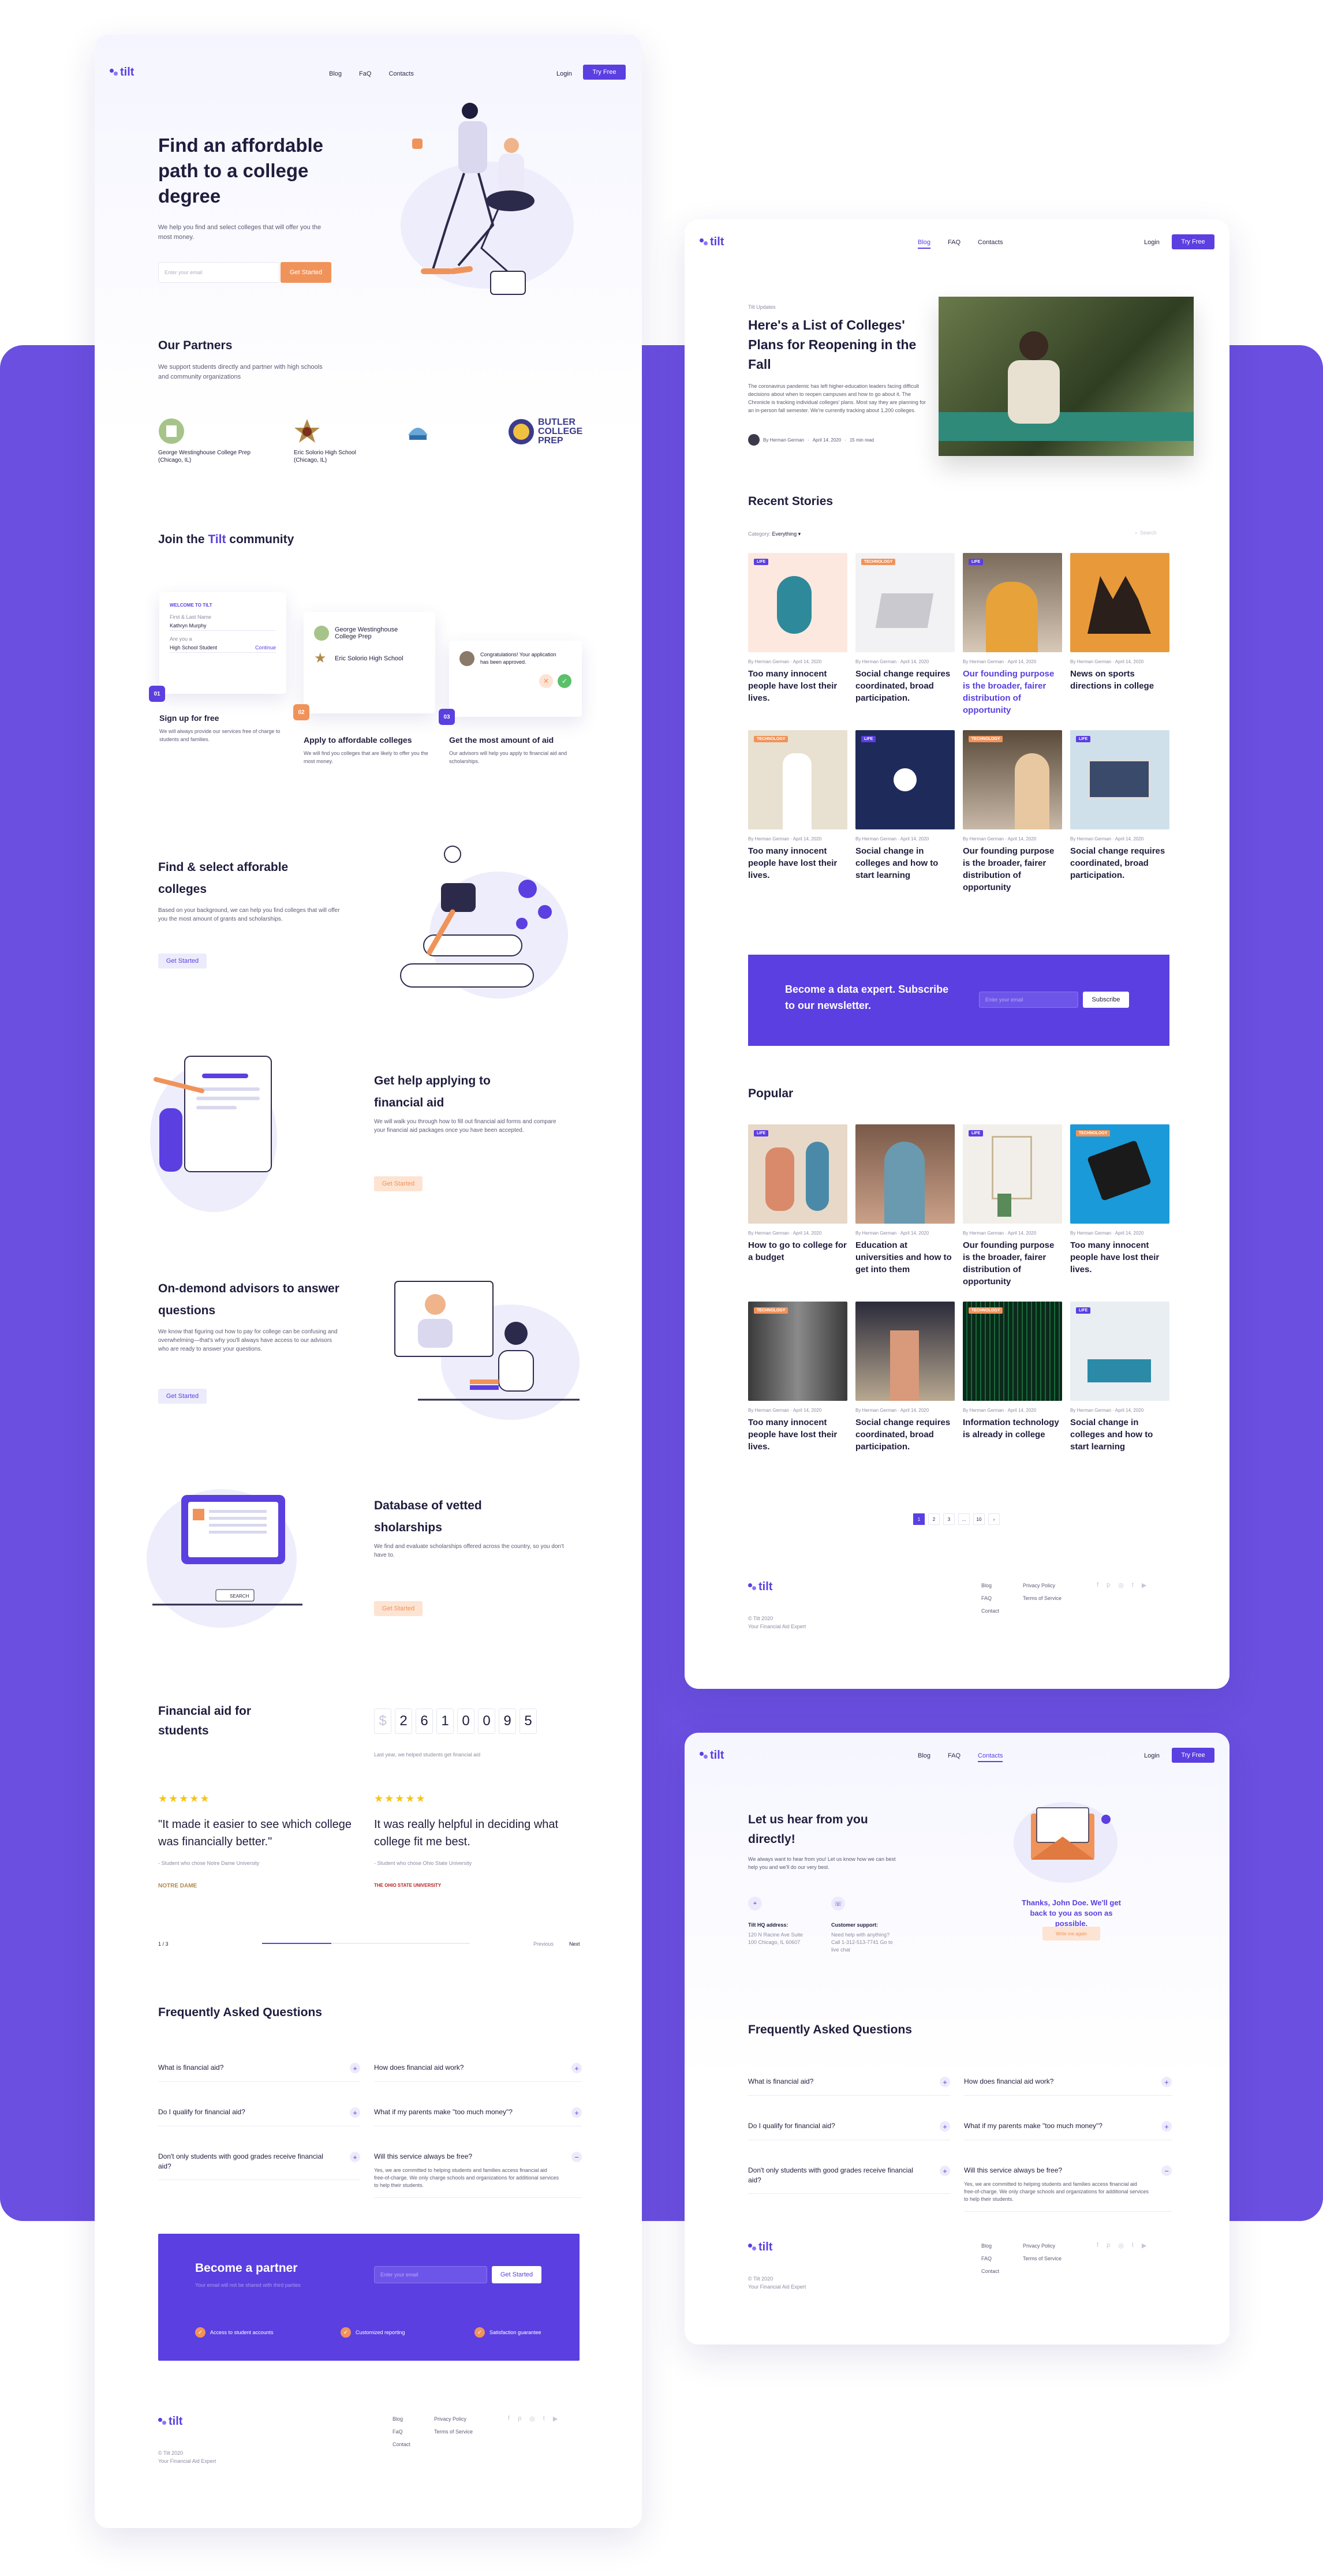 This screenshot has width=1323, height=2576. Describe the element at coordinates (223, 648) in the screenshot. I see `signup-card-role-select: High School Student Continue` at that location.